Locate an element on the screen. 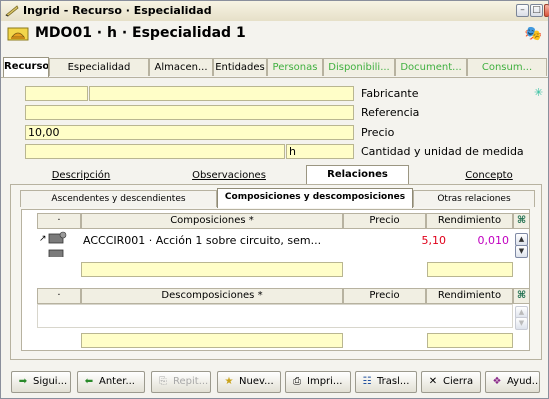  window-title: Ingrid - Recurso · Especialidad is located at coordinates (117, 10).